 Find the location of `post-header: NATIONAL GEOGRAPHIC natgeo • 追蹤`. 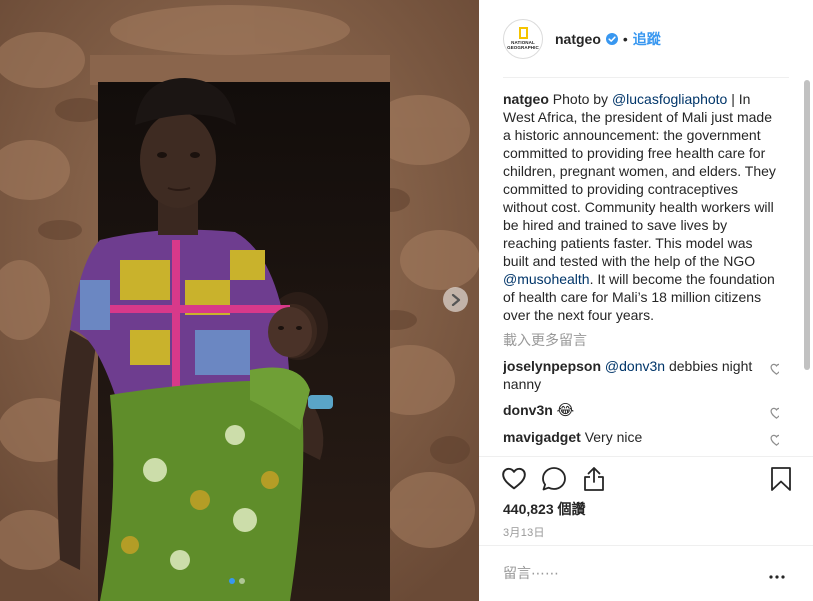

post-header: NATIONAL GEOGRAPHIC natgeo • 追蹤 is located at coordinates (646, 38).